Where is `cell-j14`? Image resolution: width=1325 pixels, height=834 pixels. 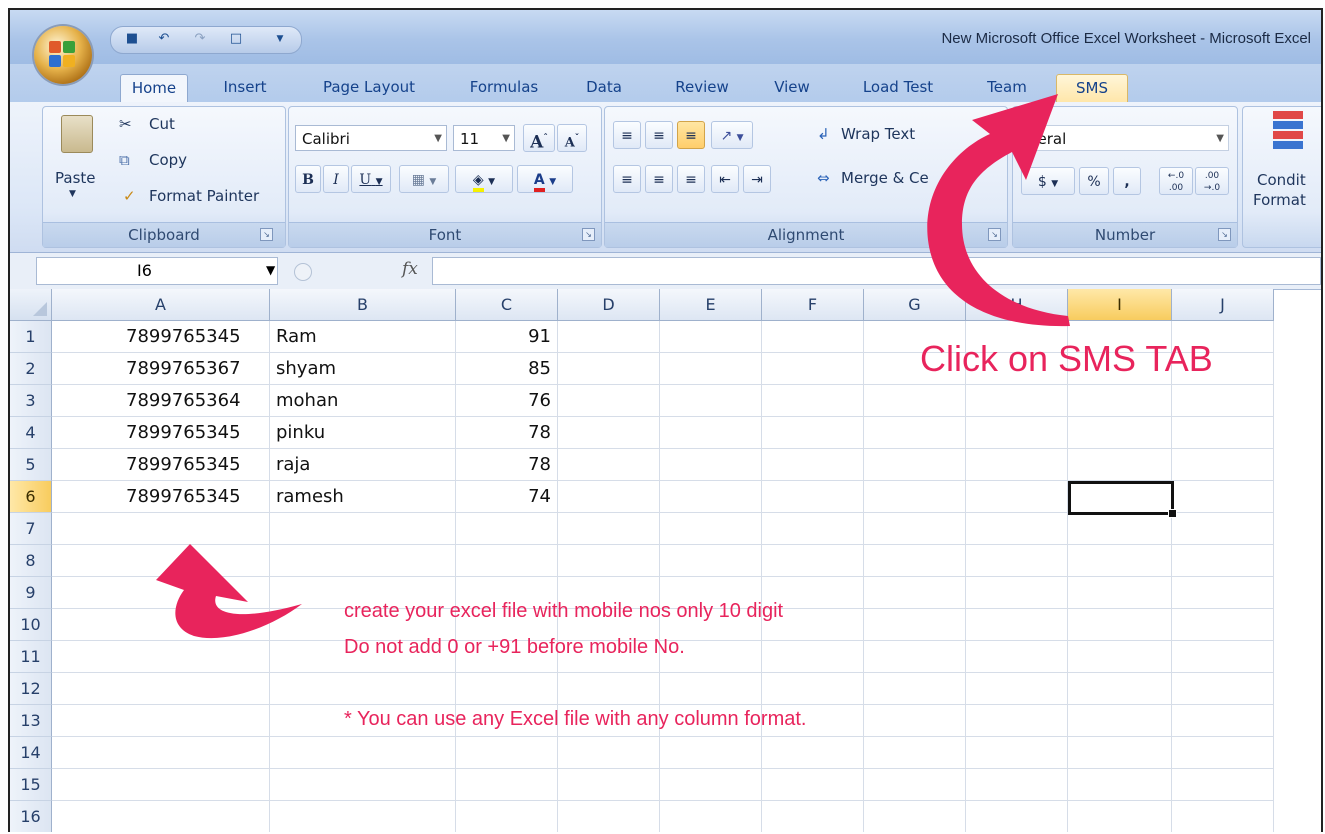 cell-j14 is located at coordinates (1223, 753).